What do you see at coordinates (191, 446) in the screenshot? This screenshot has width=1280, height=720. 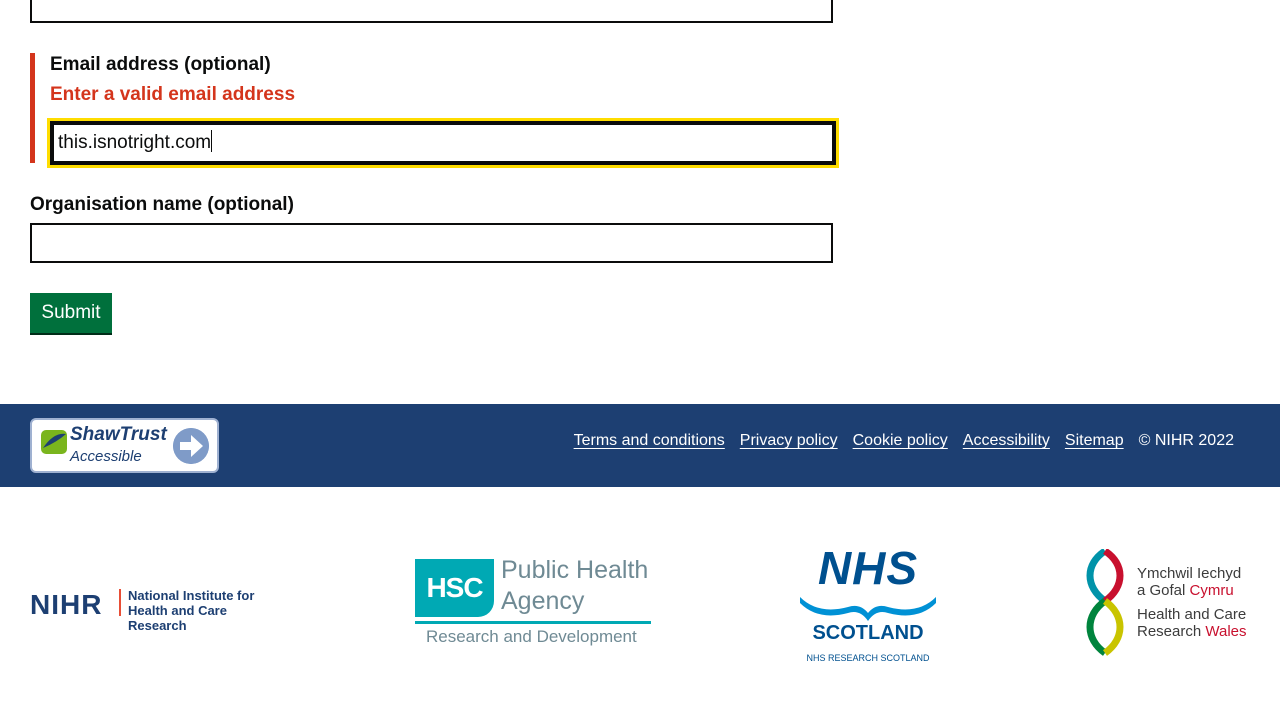 I see `arrow-right-icon` at bounding box center [191, 446].